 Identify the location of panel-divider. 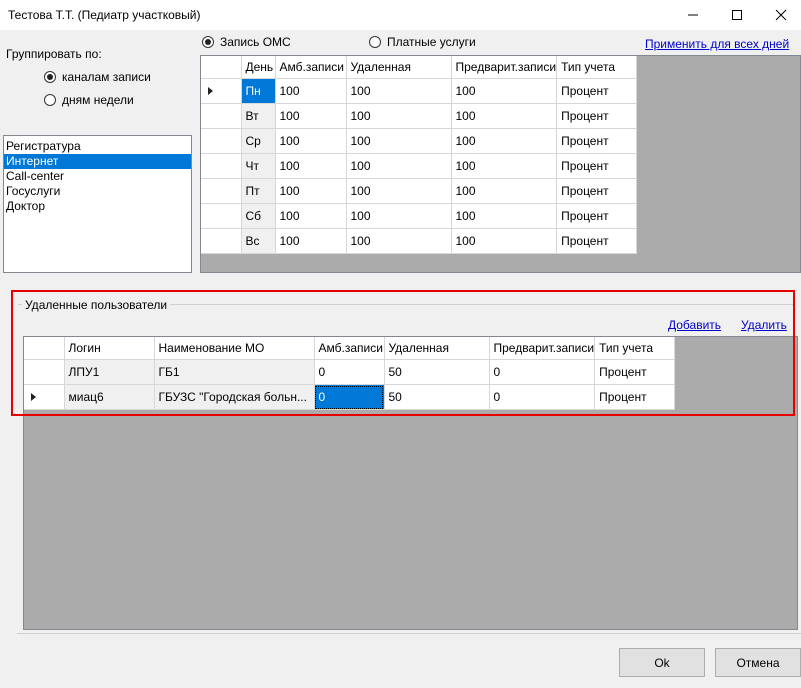
(409, 633).